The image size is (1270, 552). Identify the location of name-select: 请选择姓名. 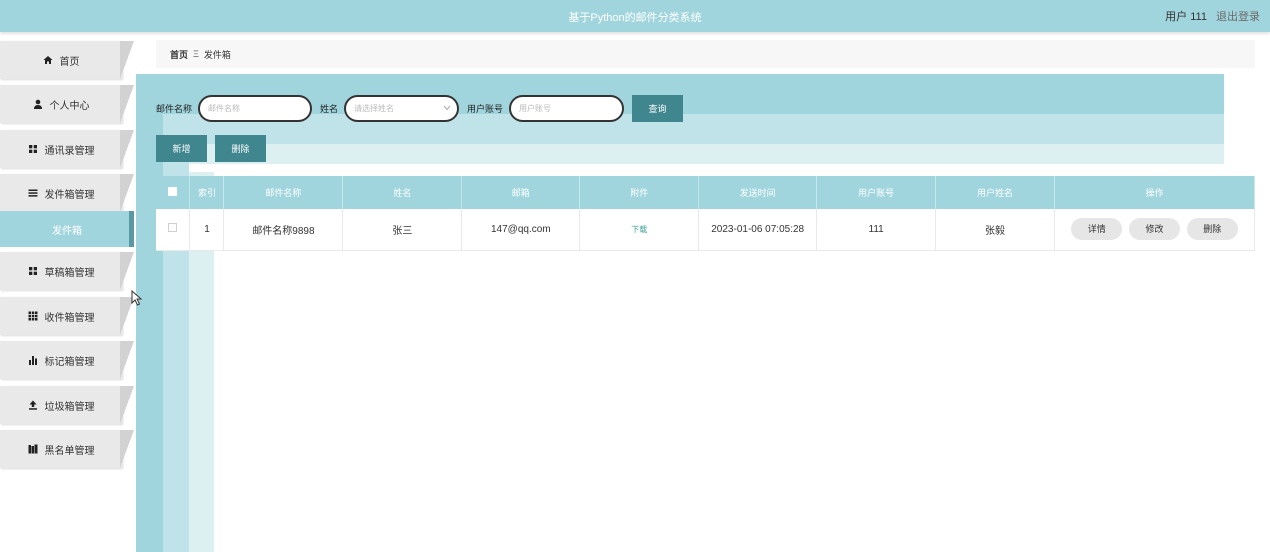
(402, 108).